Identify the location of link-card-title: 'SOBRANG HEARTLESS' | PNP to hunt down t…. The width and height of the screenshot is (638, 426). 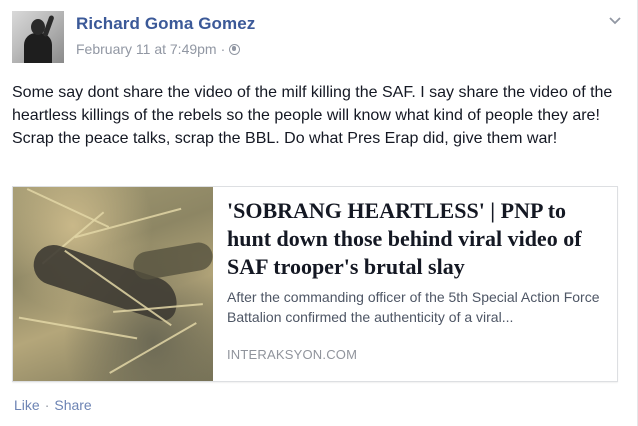
(417, 239).